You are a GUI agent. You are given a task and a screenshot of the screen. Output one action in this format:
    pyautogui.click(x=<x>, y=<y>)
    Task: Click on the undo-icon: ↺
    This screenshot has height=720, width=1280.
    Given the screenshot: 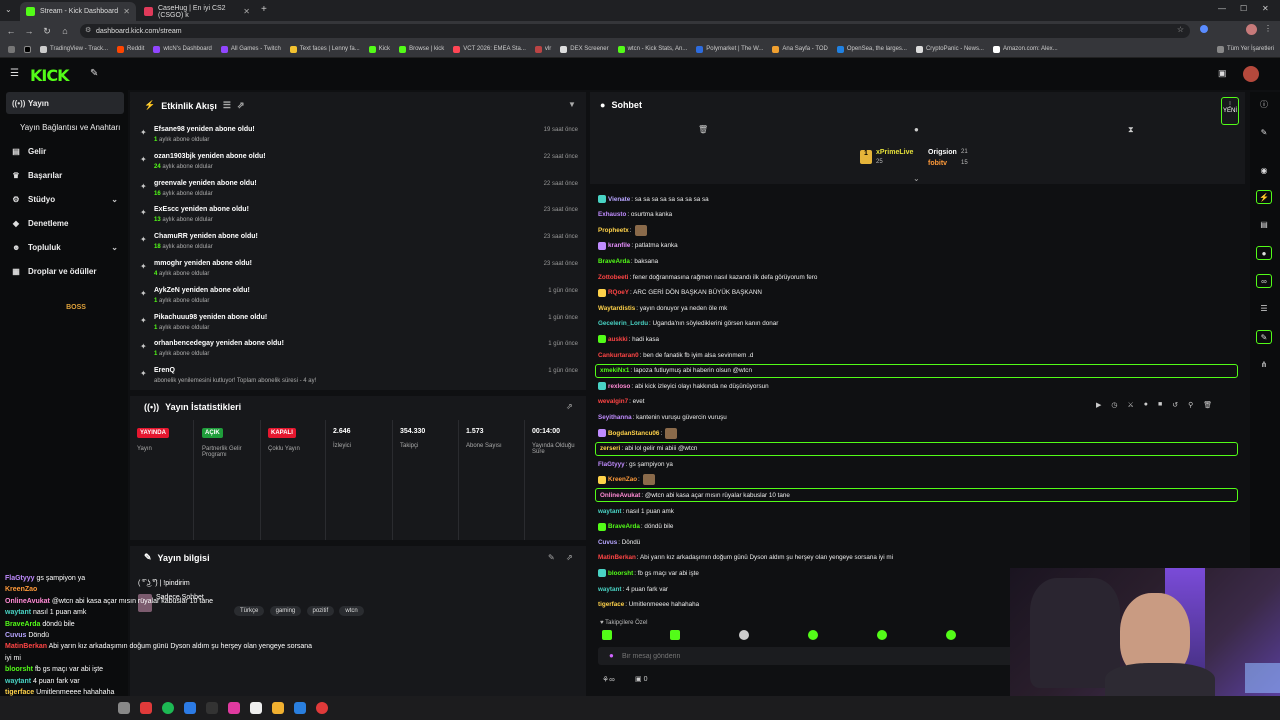 What is the action you would take?
    pyautogui.click(x=1175, y=408)
    